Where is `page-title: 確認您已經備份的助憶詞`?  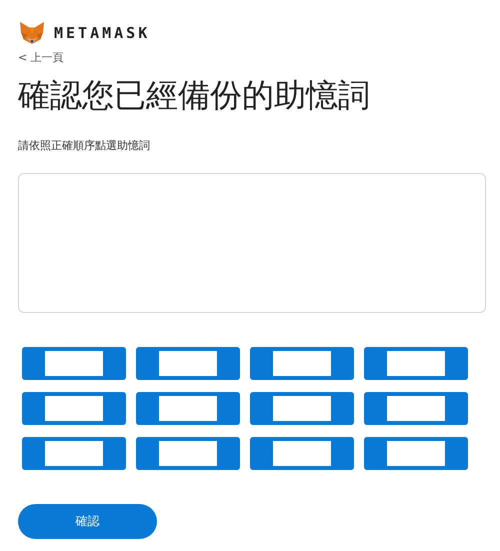 page-title: 確認您已經備份的助憶詞 is located at coordinates (194, 95).